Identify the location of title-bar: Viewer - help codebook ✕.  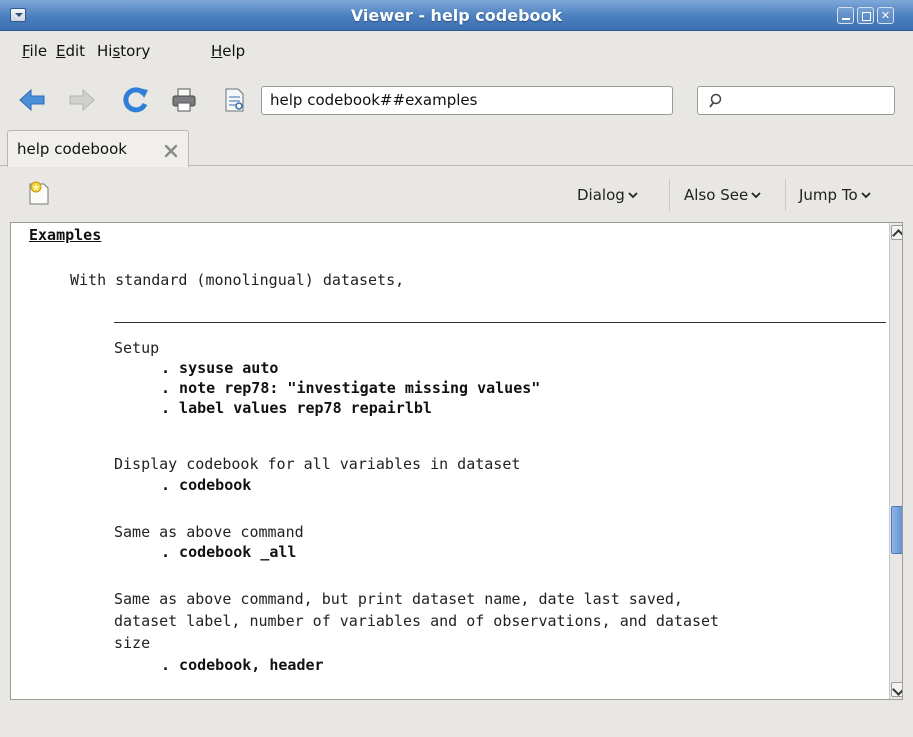
(456, 15).